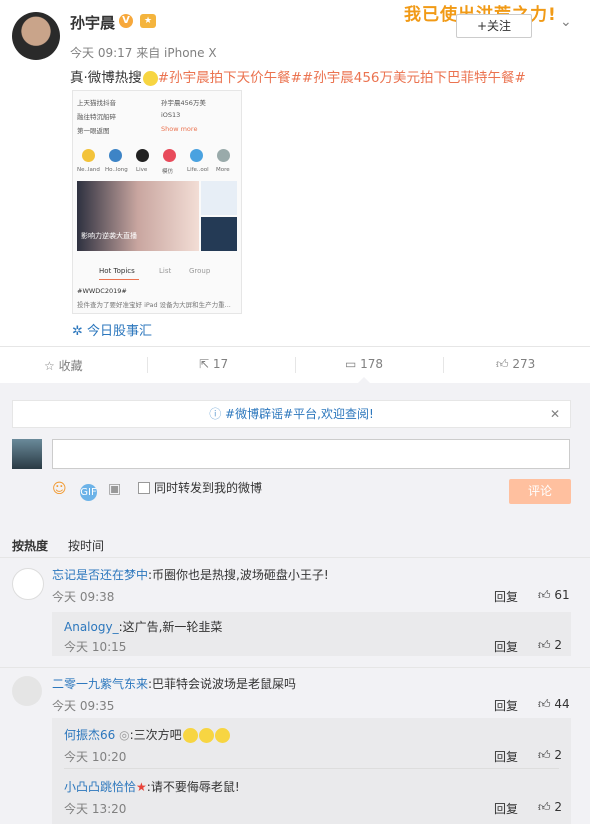 Image resolution: width=590 pixels, height=824 pixels. What do you see at coordinates (540, 491) in the screenshot?
I see `submit-comment-button: 评论` at bounding box center [540, 491].